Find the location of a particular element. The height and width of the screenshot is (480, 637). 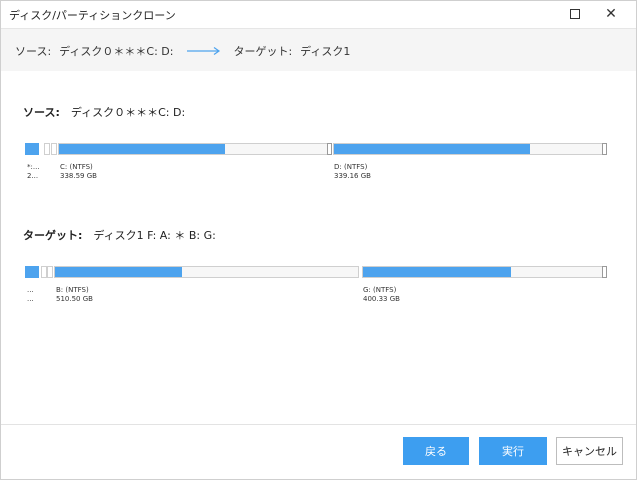

target-partition-g-name: G: (NTFS) is located at coordinates (380, 290).